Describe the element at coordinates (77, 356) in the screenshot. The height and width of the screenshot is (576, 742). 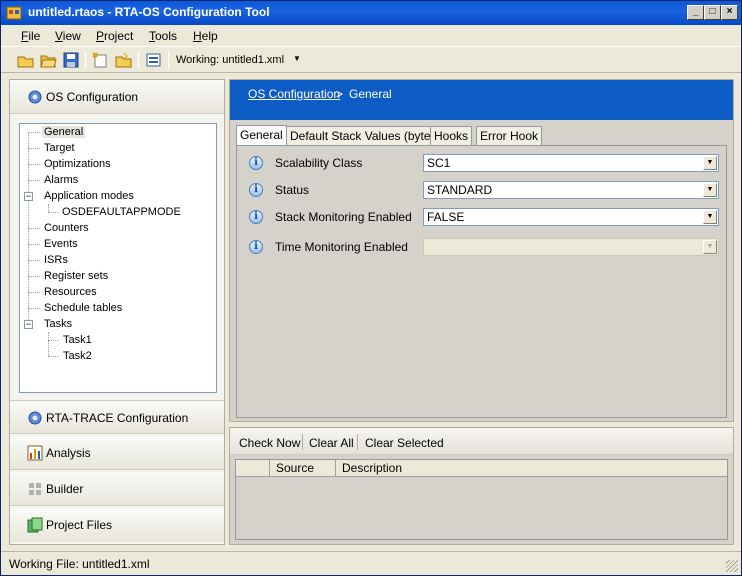
I see `tree-item-task2: Task2` at that location.